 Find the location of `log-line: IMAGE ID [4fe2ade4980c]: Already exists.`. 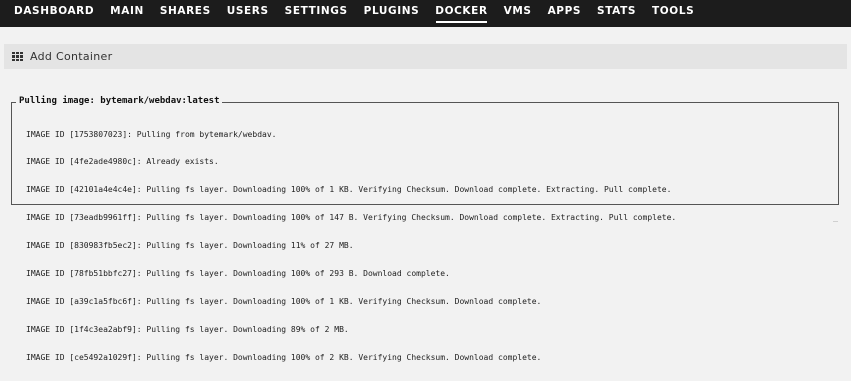

log-line: IMAGE ID [4fe2ade4980c]: Already exists. is located at coordinates (122, 162).